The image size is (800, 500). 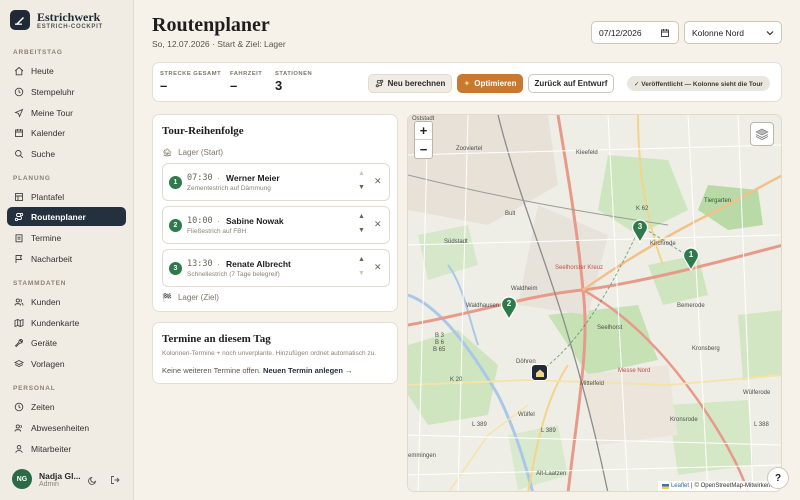 What do you see at coordinates (757, 393) in the screenshot?
I see `map-label: Wülferode` at bounding box center [757, 393].